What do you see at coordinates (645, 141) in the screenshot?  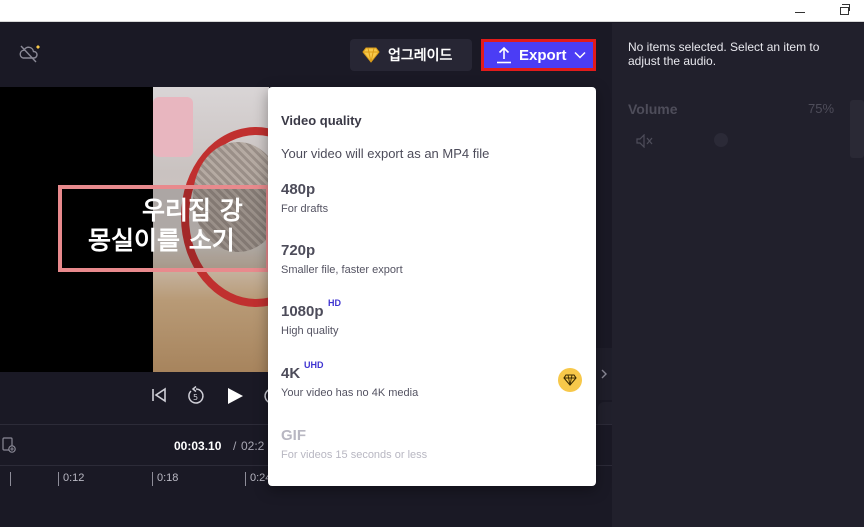 I see `speaker-mute-icon` at bounding box center [645, 141].